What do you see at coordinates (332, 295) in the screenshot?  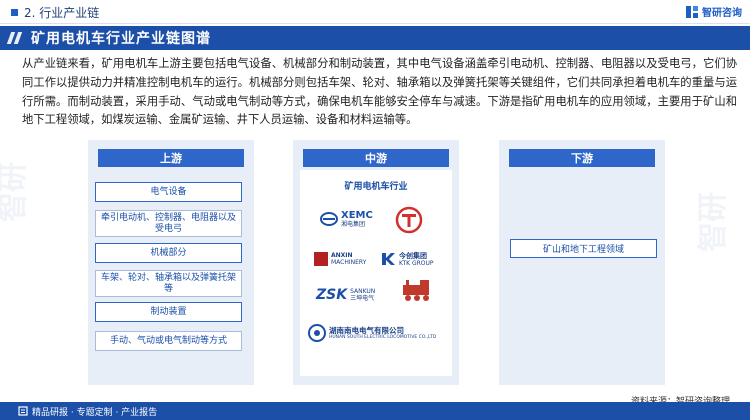 I see `zsk-mark: ZSK` at bounding box center [332, 295].